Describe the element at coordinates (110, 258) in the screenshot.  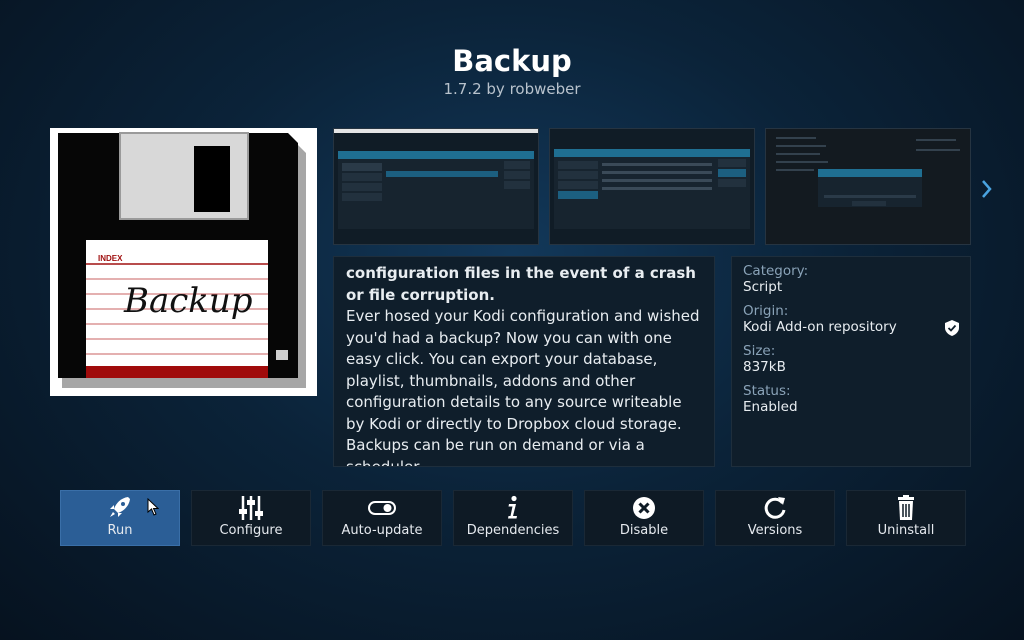
I see `svg-text: INDEX` at that location.